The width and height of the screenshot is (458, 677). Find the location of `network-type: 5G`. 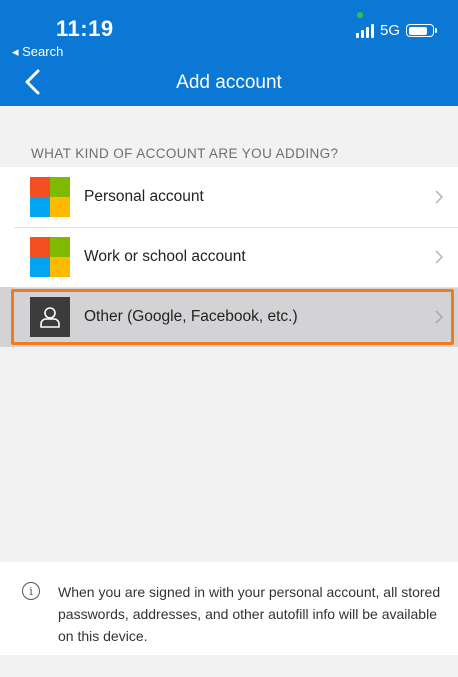

network-type: 5G is located at coordinates (389, 30).